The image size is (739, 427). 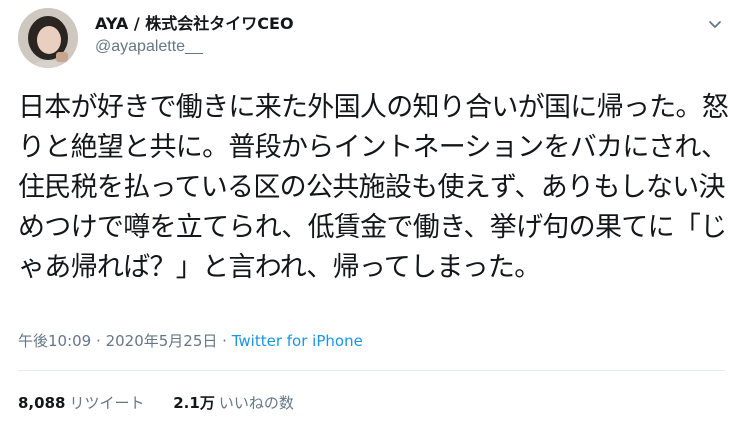 I want to click on tweet-stats: 8,088 リツイート 2.1万 いいねの数, so click(x=156, y=403).